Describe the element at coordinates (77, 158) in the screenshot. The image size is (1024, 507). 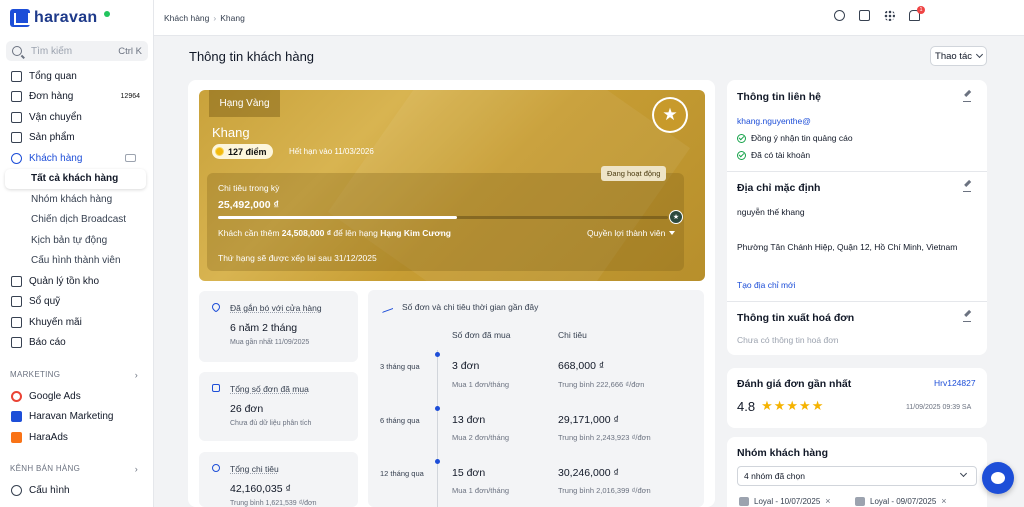
I see `sidebar-item-customers: Khách hàng` at that location.